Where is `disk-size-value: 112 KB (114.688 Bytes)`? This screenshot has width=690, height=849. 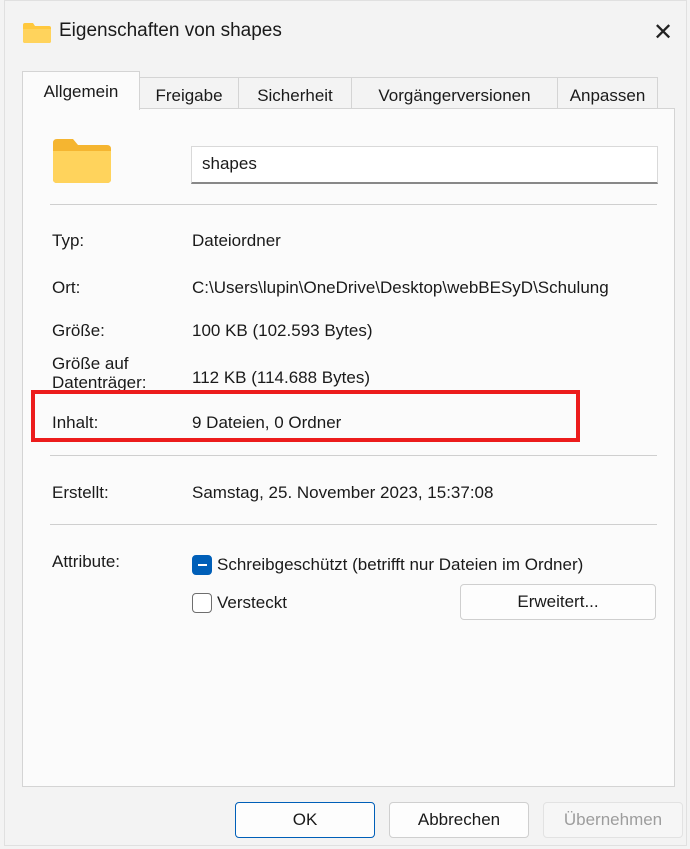 disk-size-value: 112 KB (114.688 Bytes) is located at coordinates (281, 377).